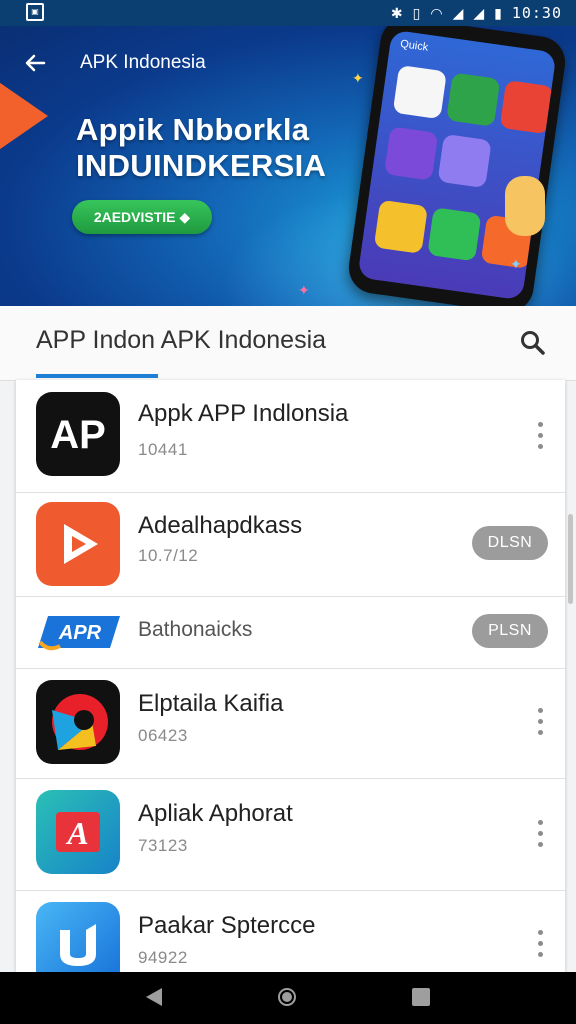  Describe the element at coordinates (38, 64) in the screenshot. I see `back-arrow-icon` at that location.